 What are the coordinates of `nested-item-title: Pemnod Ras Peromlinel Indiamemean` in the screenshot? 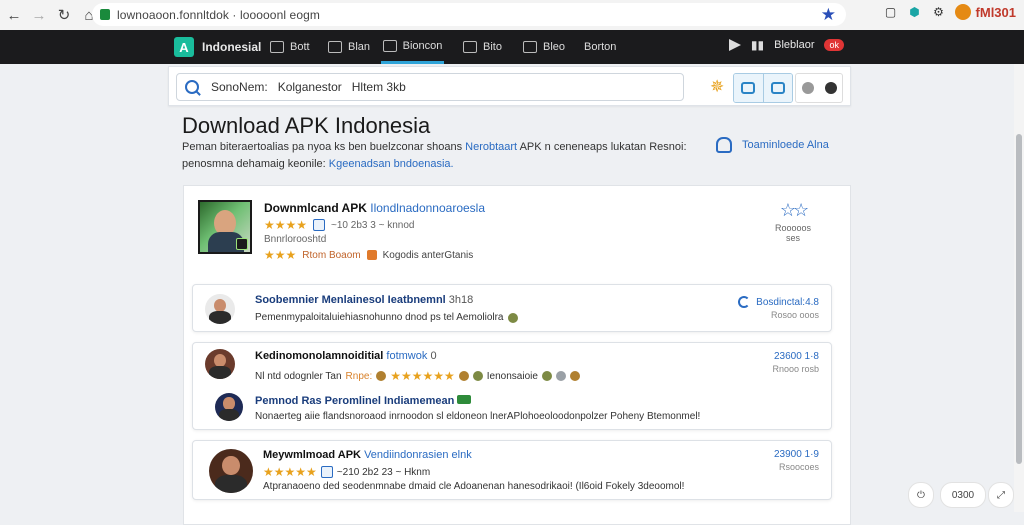 It's located at (363, 401).